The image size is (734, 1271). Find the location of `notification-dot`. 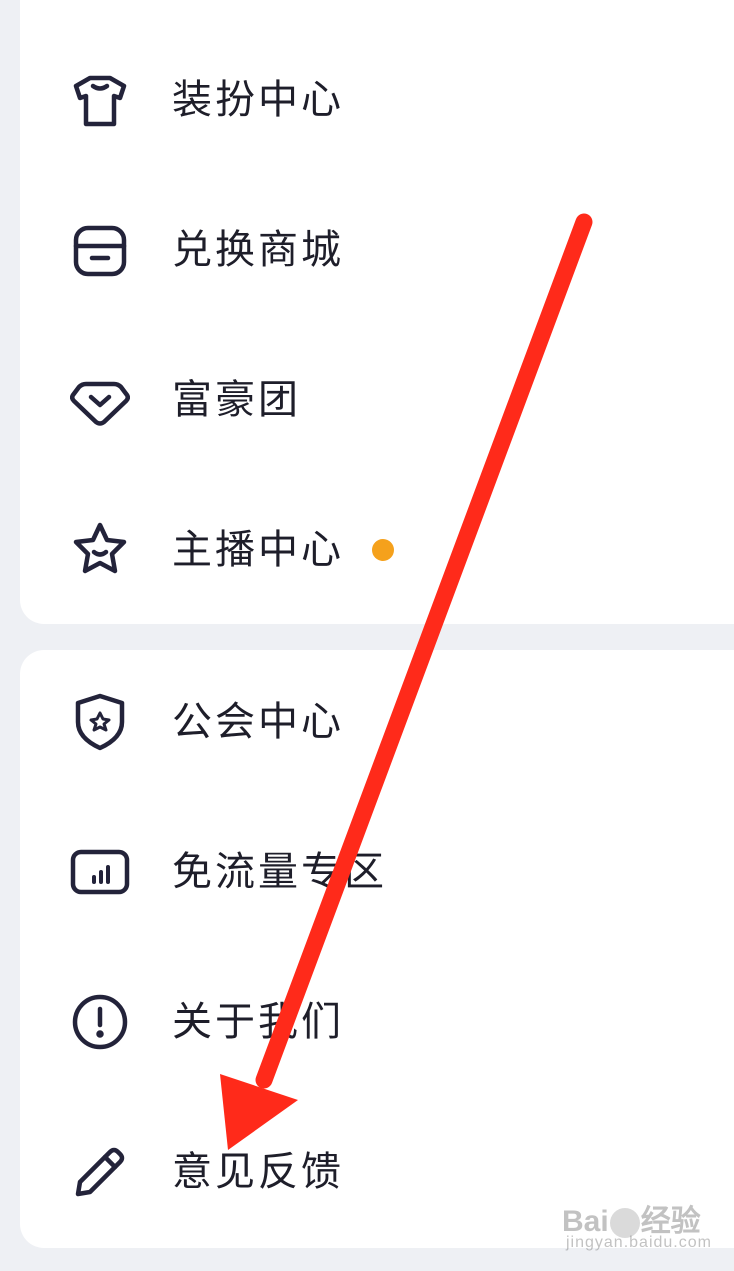

notification-dot is located at coordinates (383, 550).